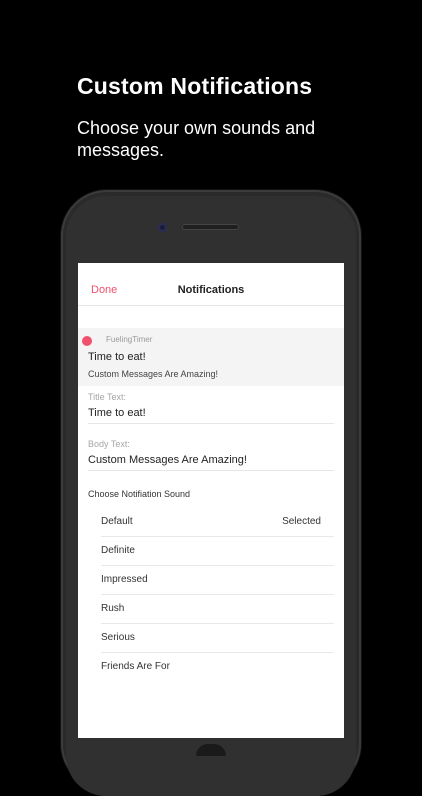 This screenshot has width=422, height=796. Describe the element at coordinates (211, 415) in the screenshot. I see `title-text-field: Time to eat!` at that location.